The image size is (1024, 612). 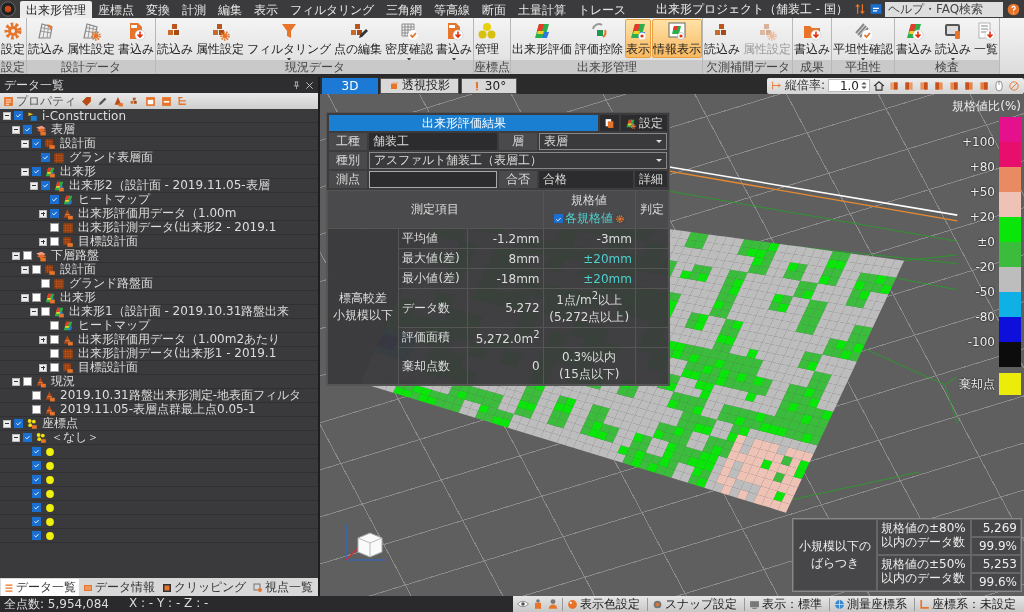 What do you see at coordinates (494, 9) in the screenshot?
I see `menu-tab: 断面` at bounding box center [494, 9].